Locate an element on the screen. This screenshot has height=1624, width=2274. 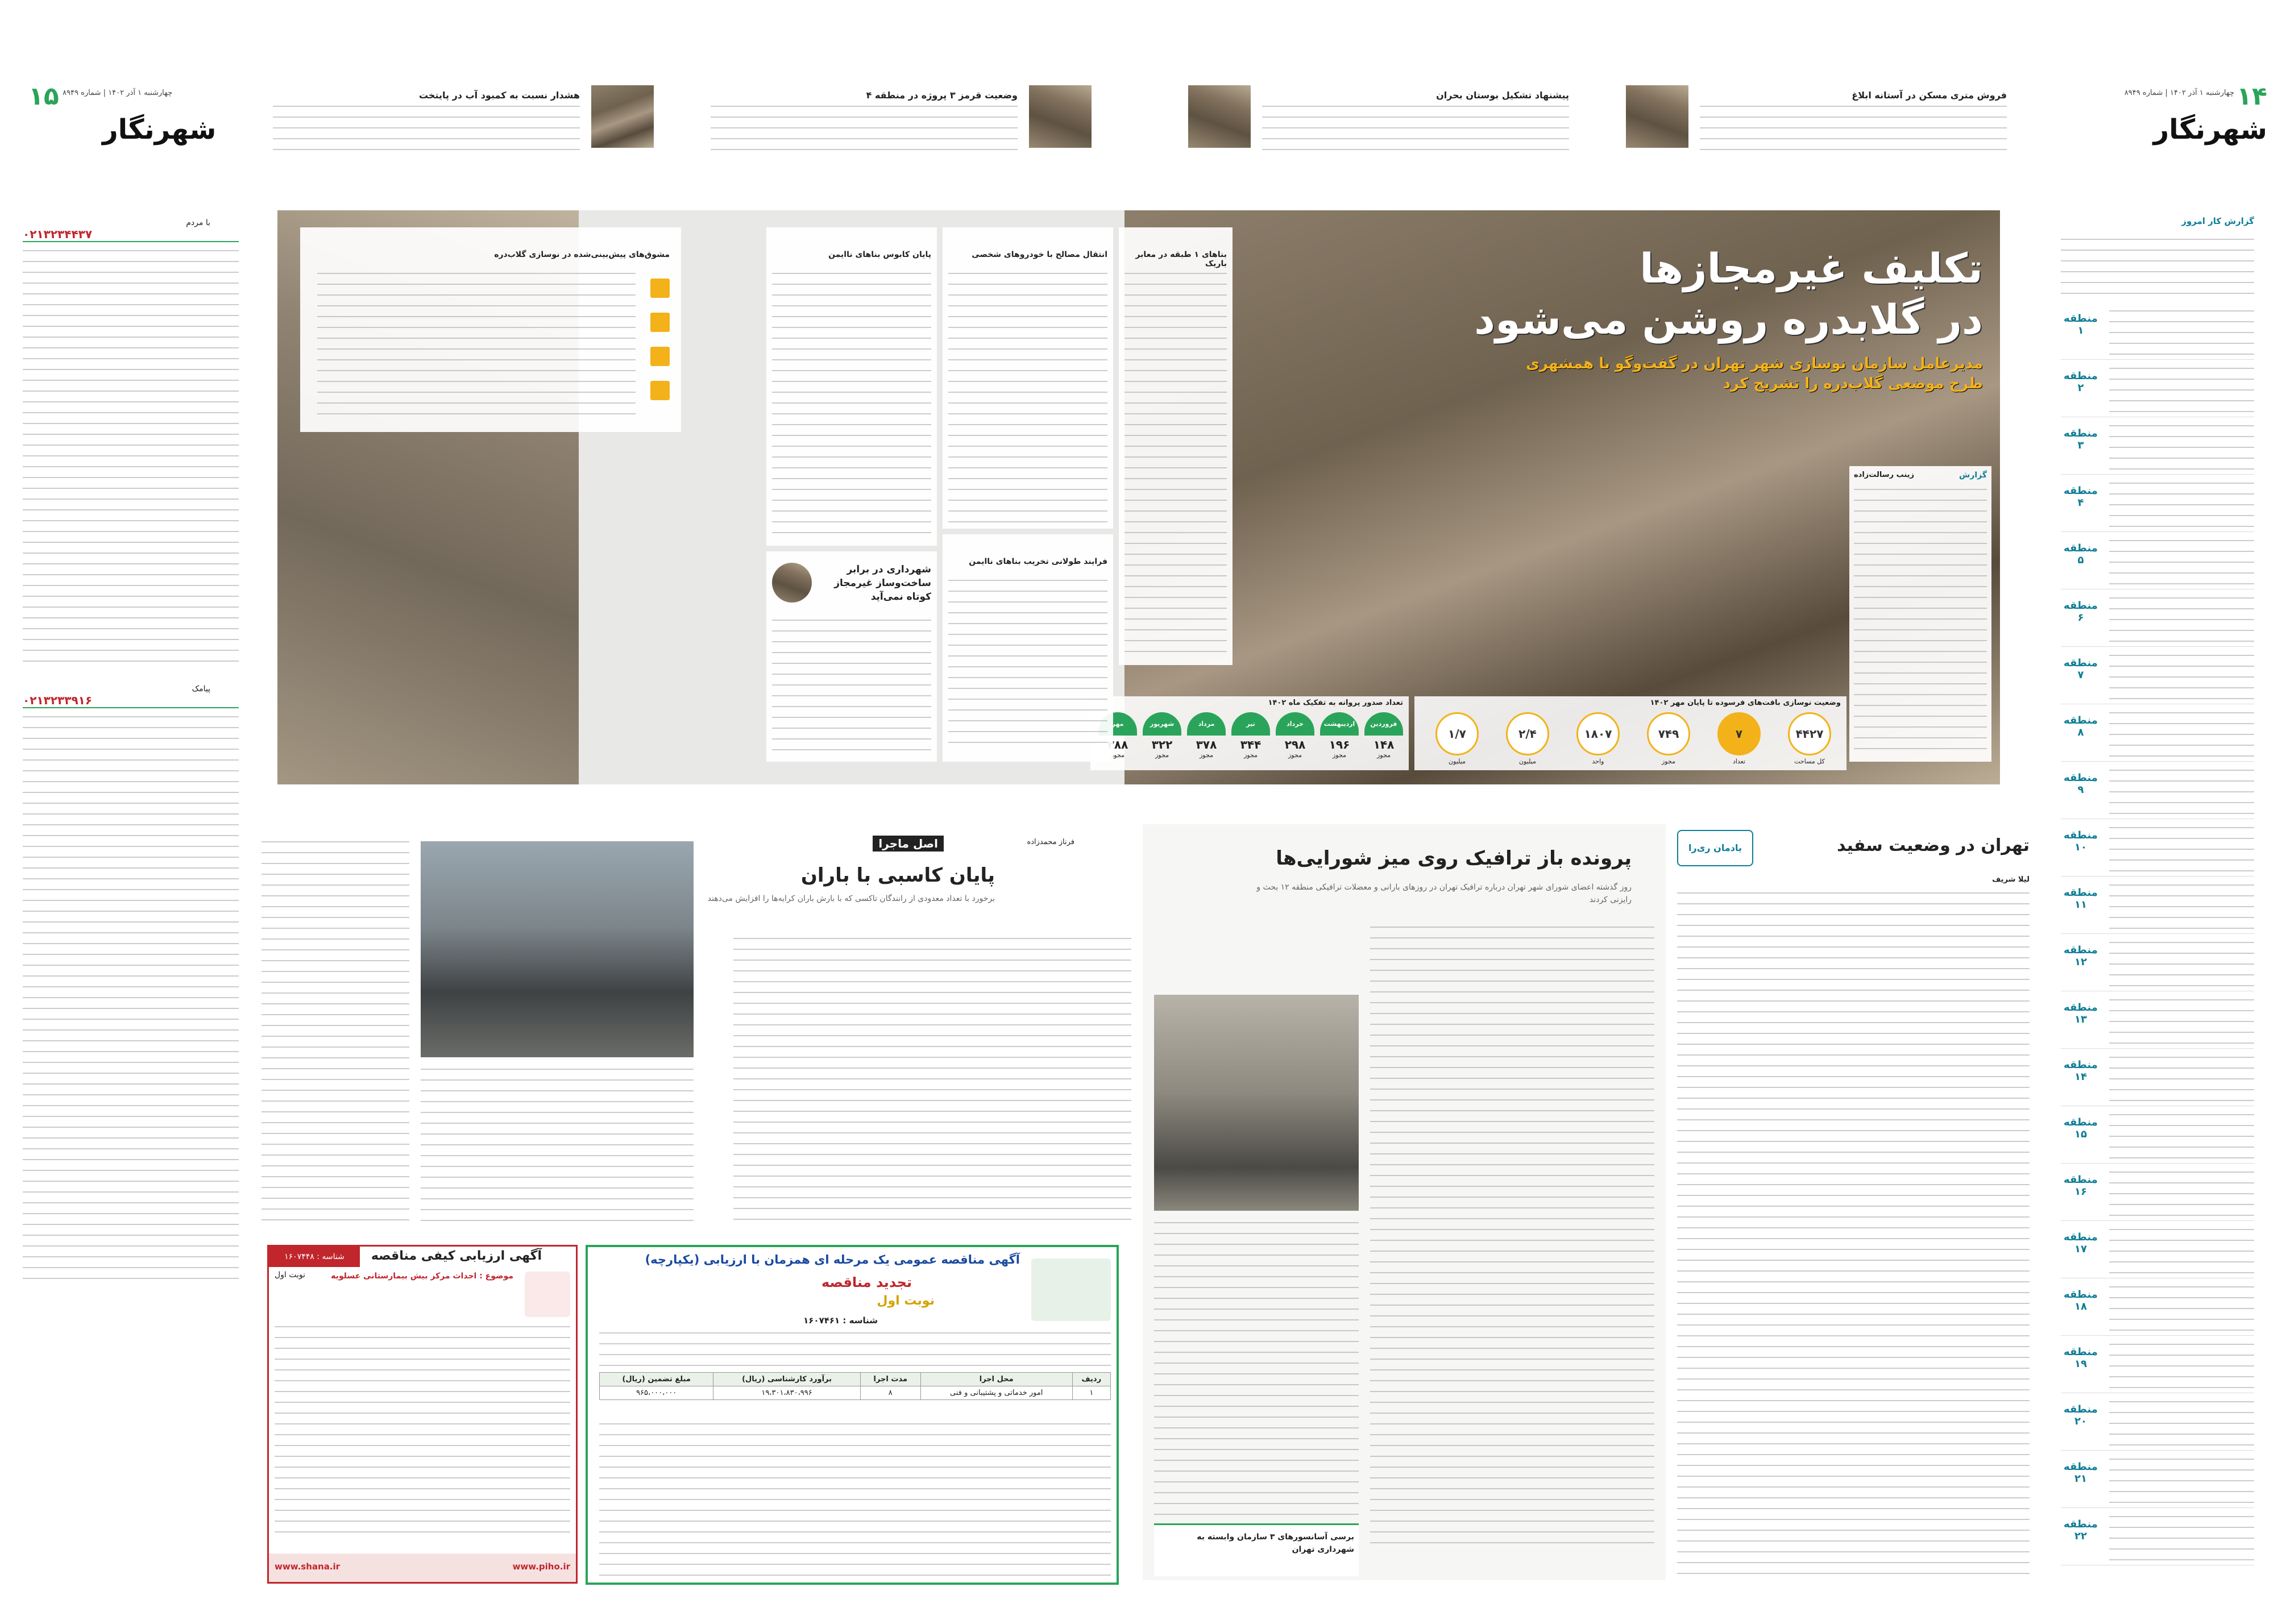
contact-phone: ۰۲۱۳۲۳۴۴۳۷ is located at coordinates (58, 234).